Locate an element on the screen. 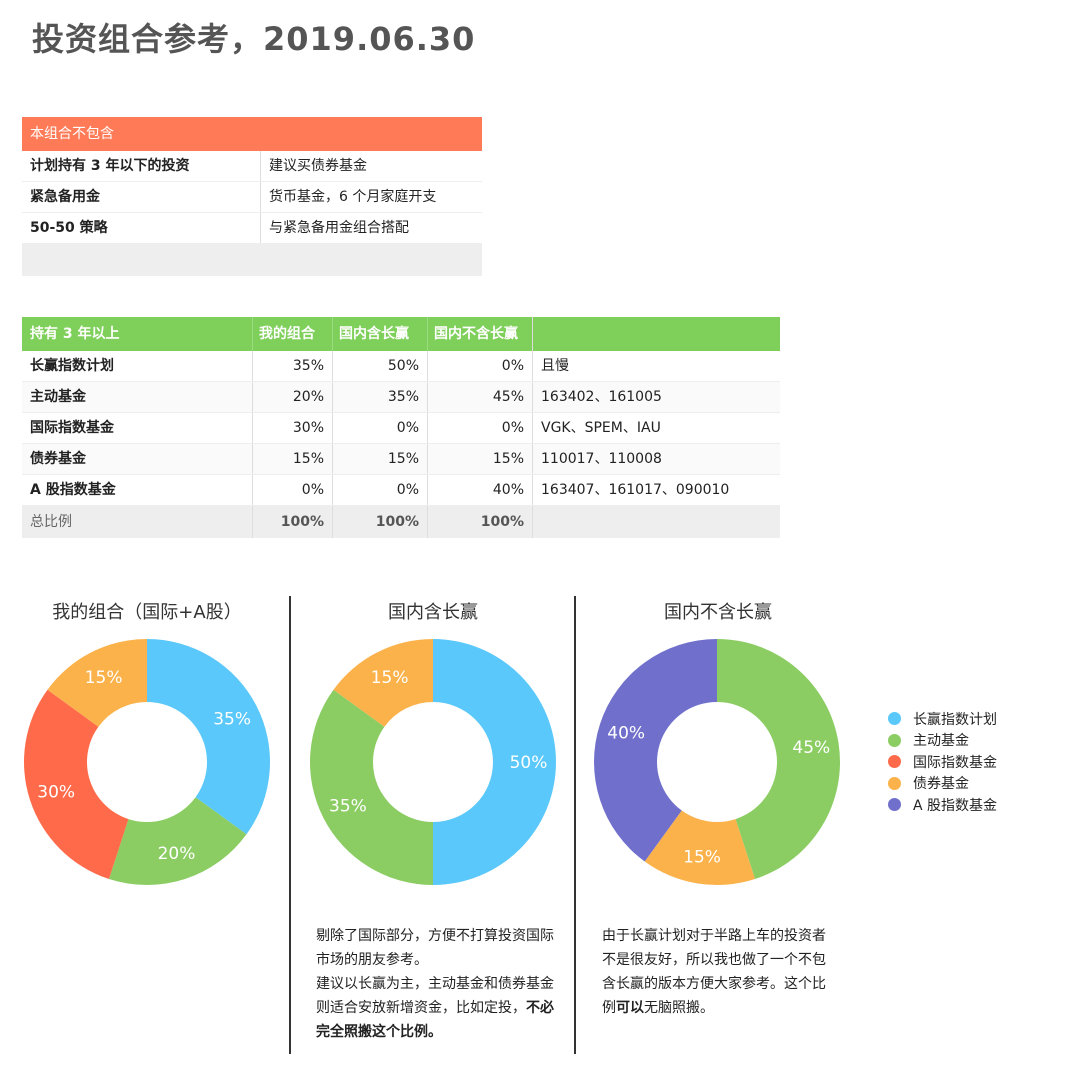 The width and height of the screenshot is (1080, 1076). legend-item: 国际指数基金 is located at coordinates (942, 762).